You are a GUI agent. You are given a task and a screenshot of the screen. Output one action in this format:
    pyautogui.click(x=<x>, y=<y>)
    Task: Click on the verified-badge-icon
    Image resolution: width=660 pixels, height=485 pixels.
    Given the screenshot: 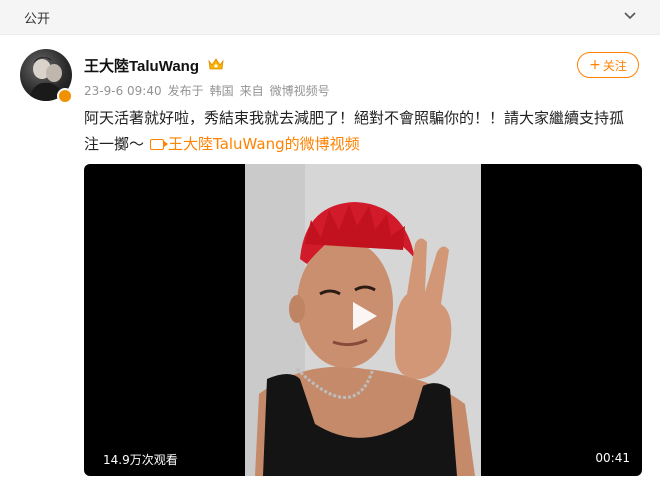 What is the action you would take?
    pyautogui.click(x=65, y=96)
    